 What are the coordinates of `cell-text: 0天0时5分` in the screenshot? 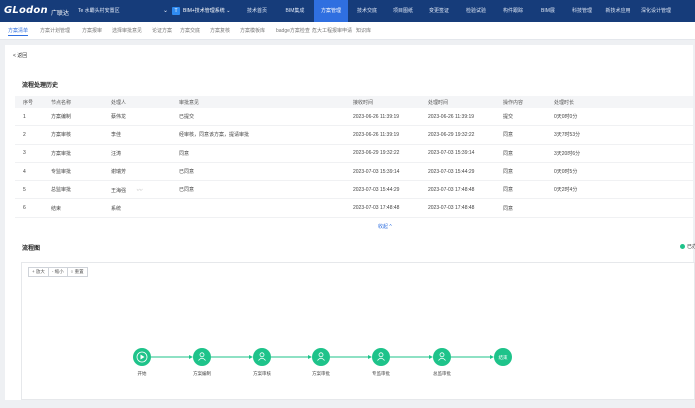 It's located at (566, 172).